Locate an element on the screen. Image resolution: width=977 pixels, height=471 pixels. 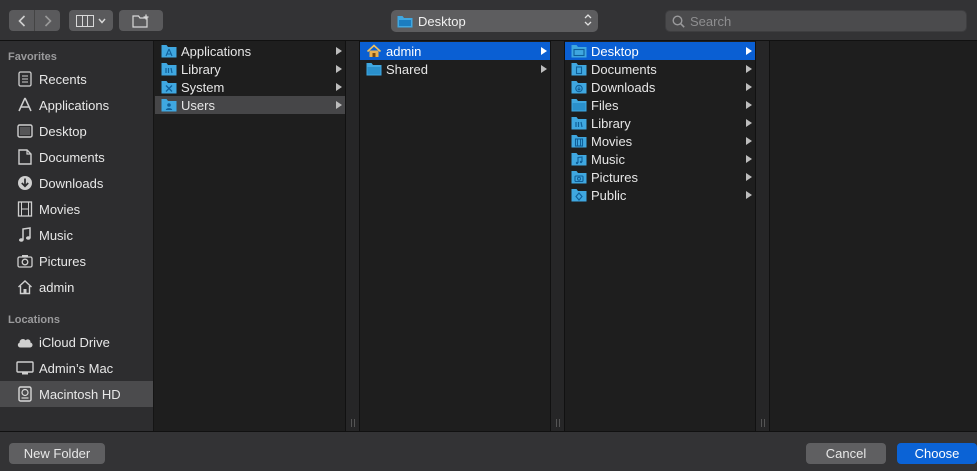
sidebar-item-label: Downloads is located at coordinates (71, 183).